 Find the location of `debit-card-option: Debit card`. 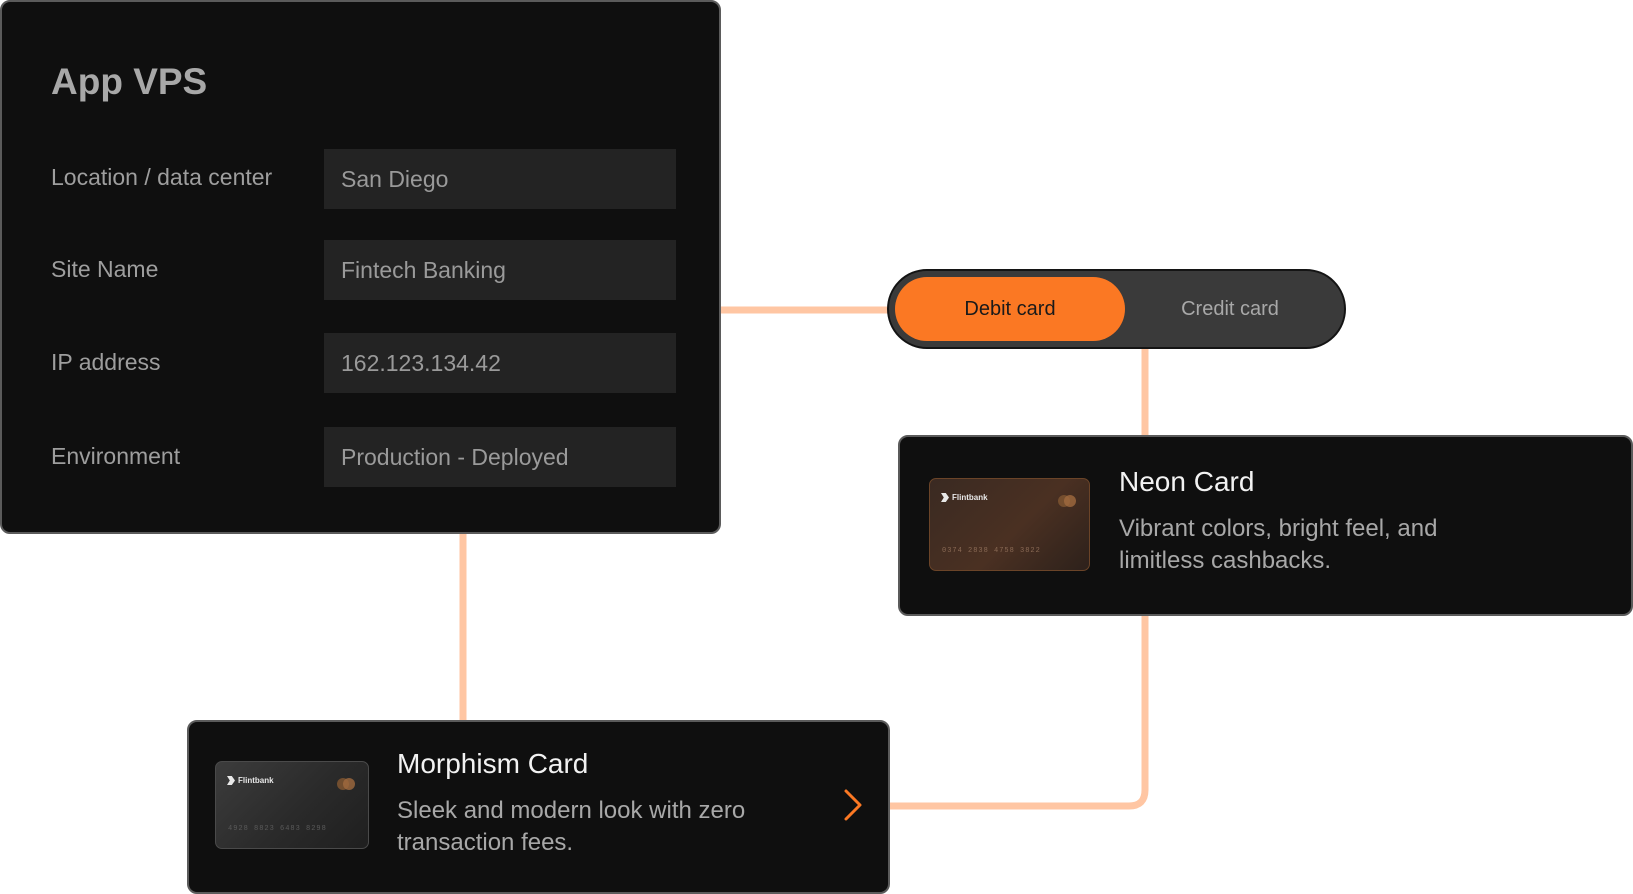

debit-card-option: Debit card is located at coordinates (1010, 309).